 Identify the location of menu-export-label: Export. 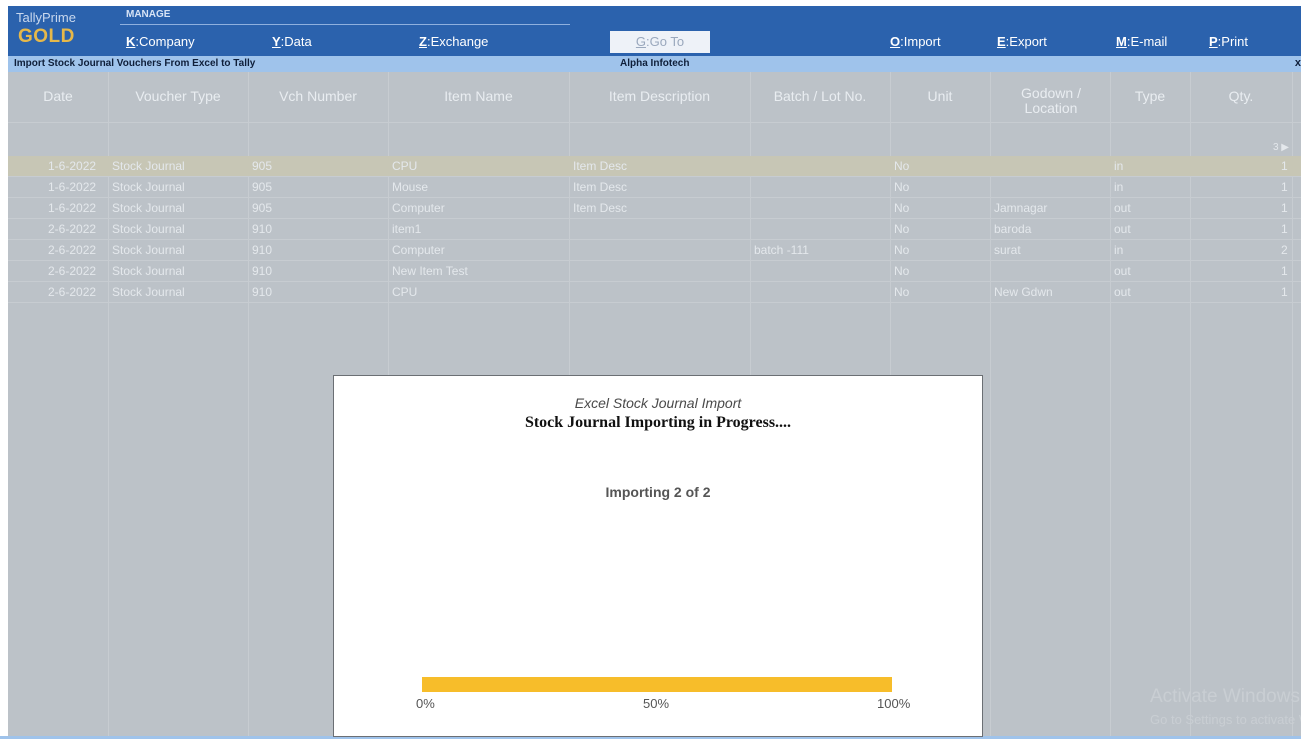
(1028, 41).